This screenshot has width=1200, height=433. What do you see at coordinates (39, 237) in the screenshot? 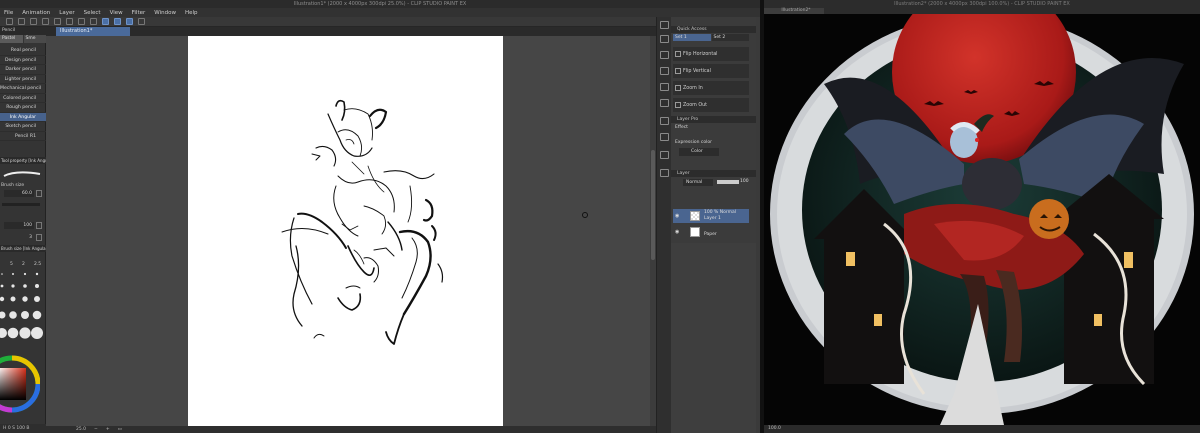
I see `stabilization-stepper` at bounding box center [39, 237].